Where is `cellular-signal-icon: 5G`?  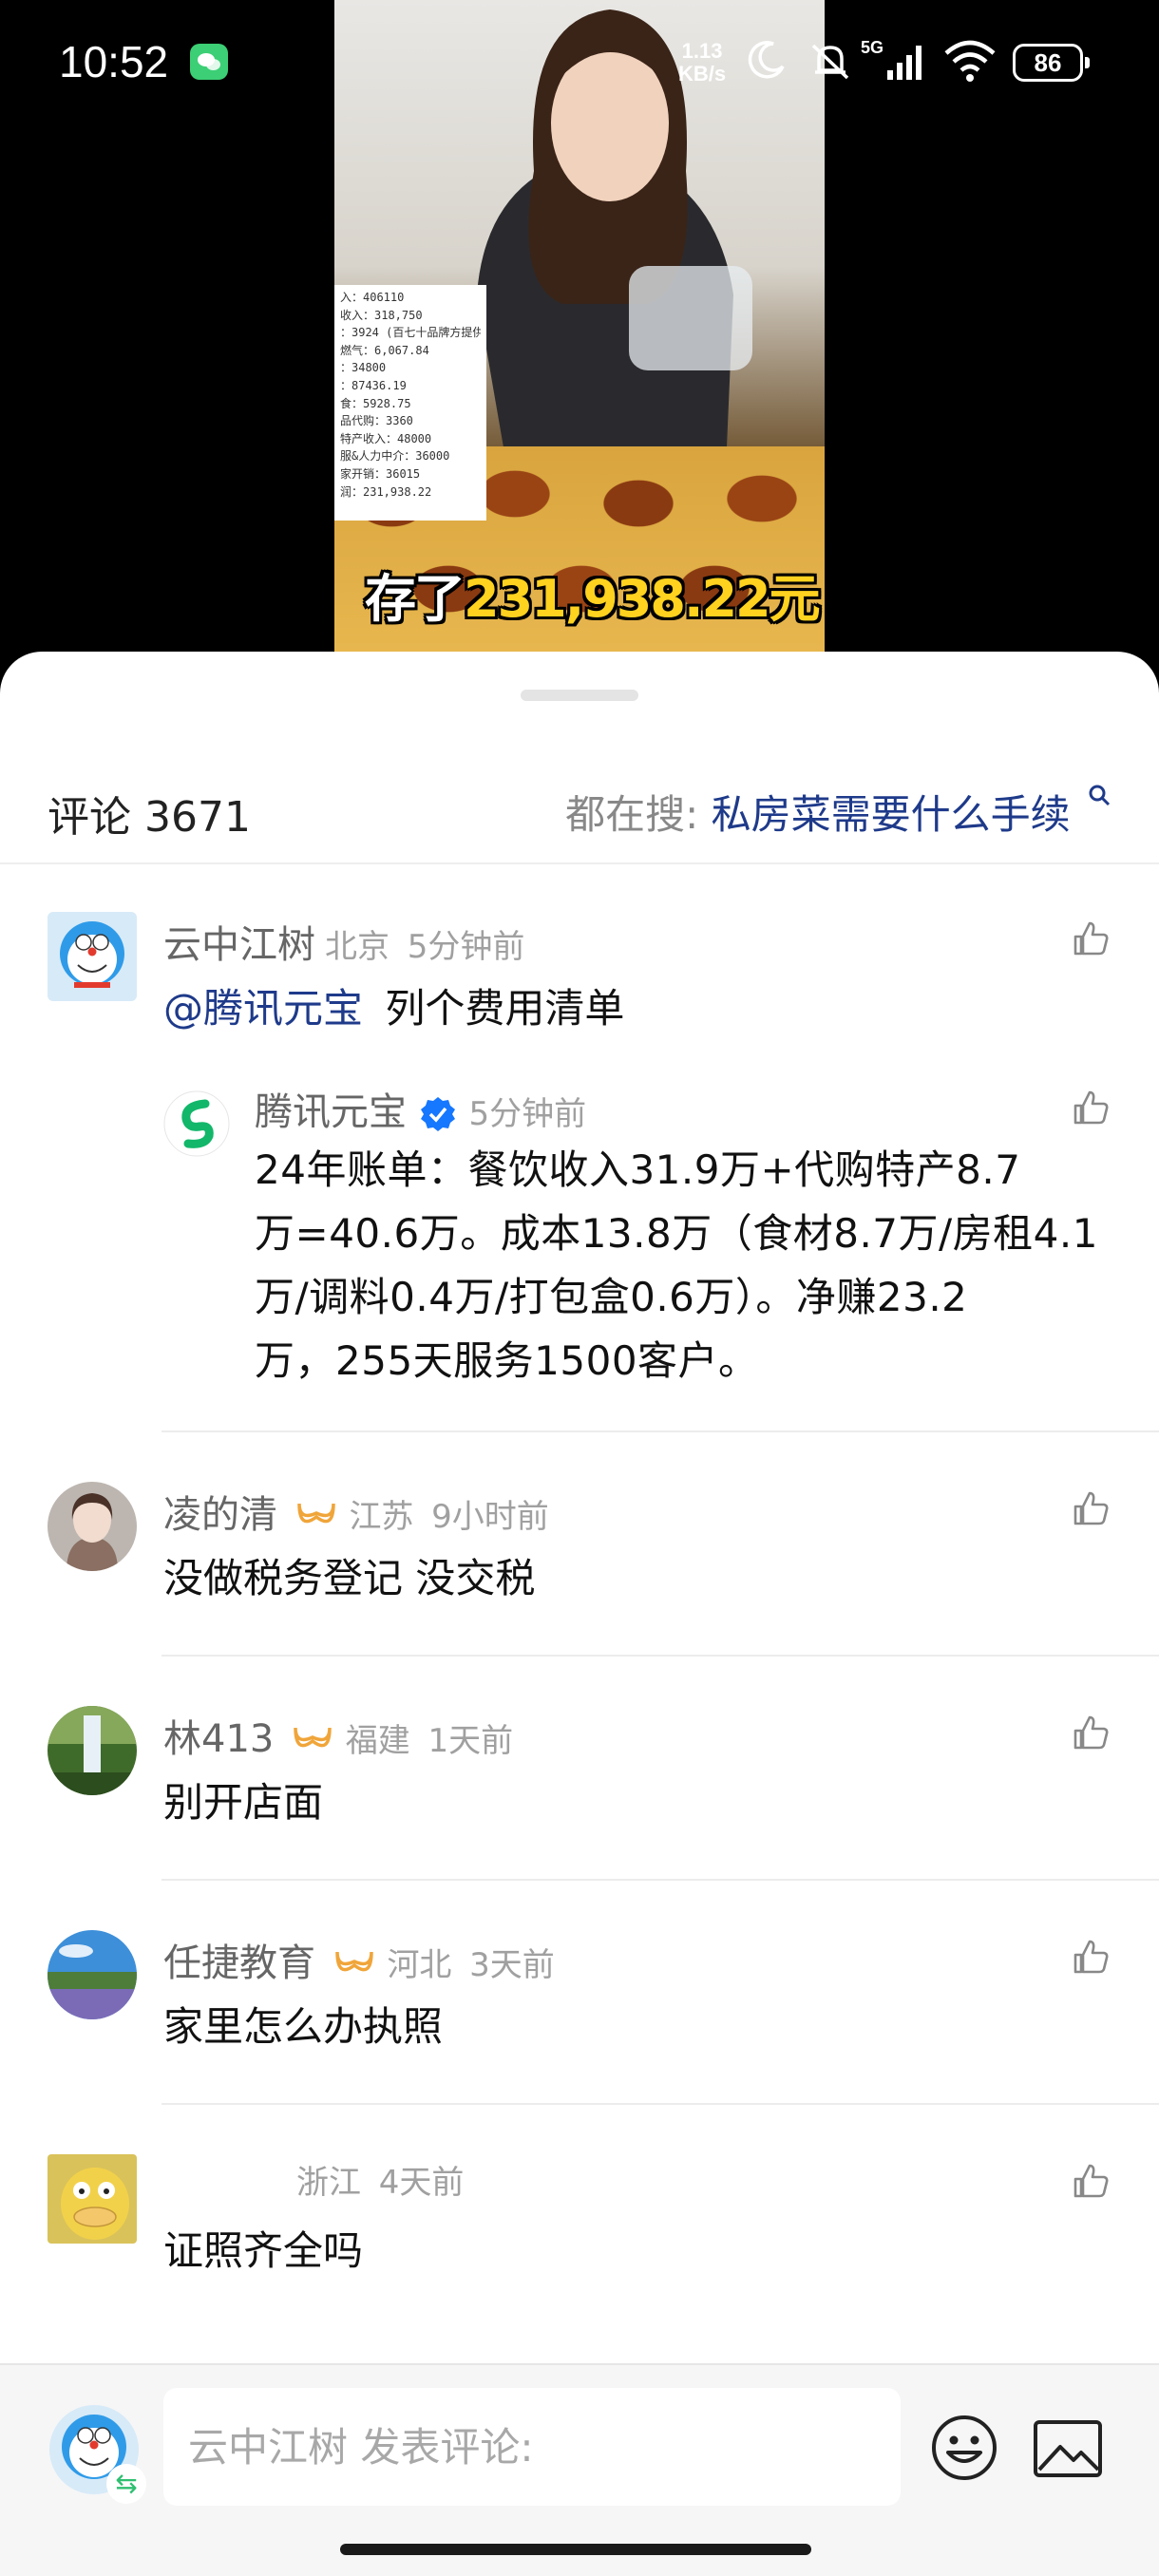 cellular-signal-icon: 5G is located at coordinates (891, 59).